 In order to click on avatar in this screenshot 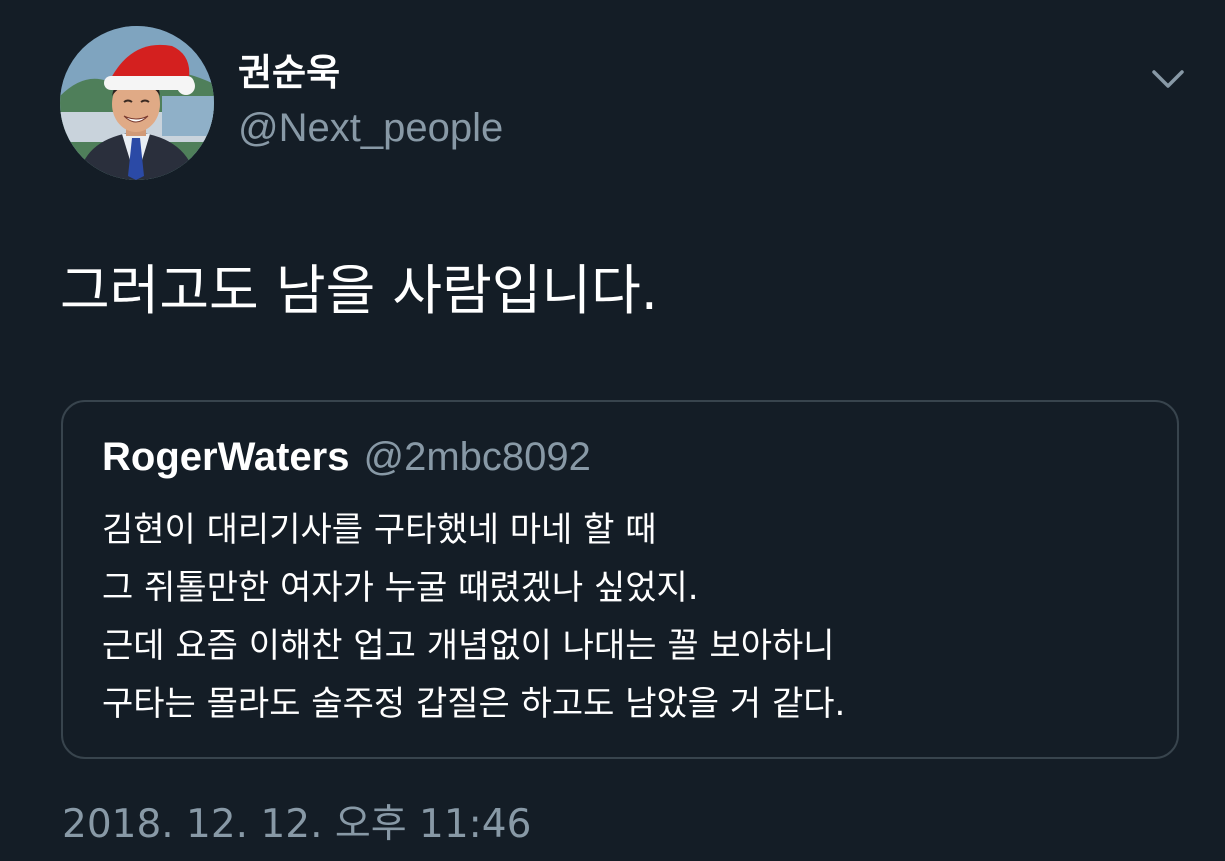, I will do `click(137, 103)`.